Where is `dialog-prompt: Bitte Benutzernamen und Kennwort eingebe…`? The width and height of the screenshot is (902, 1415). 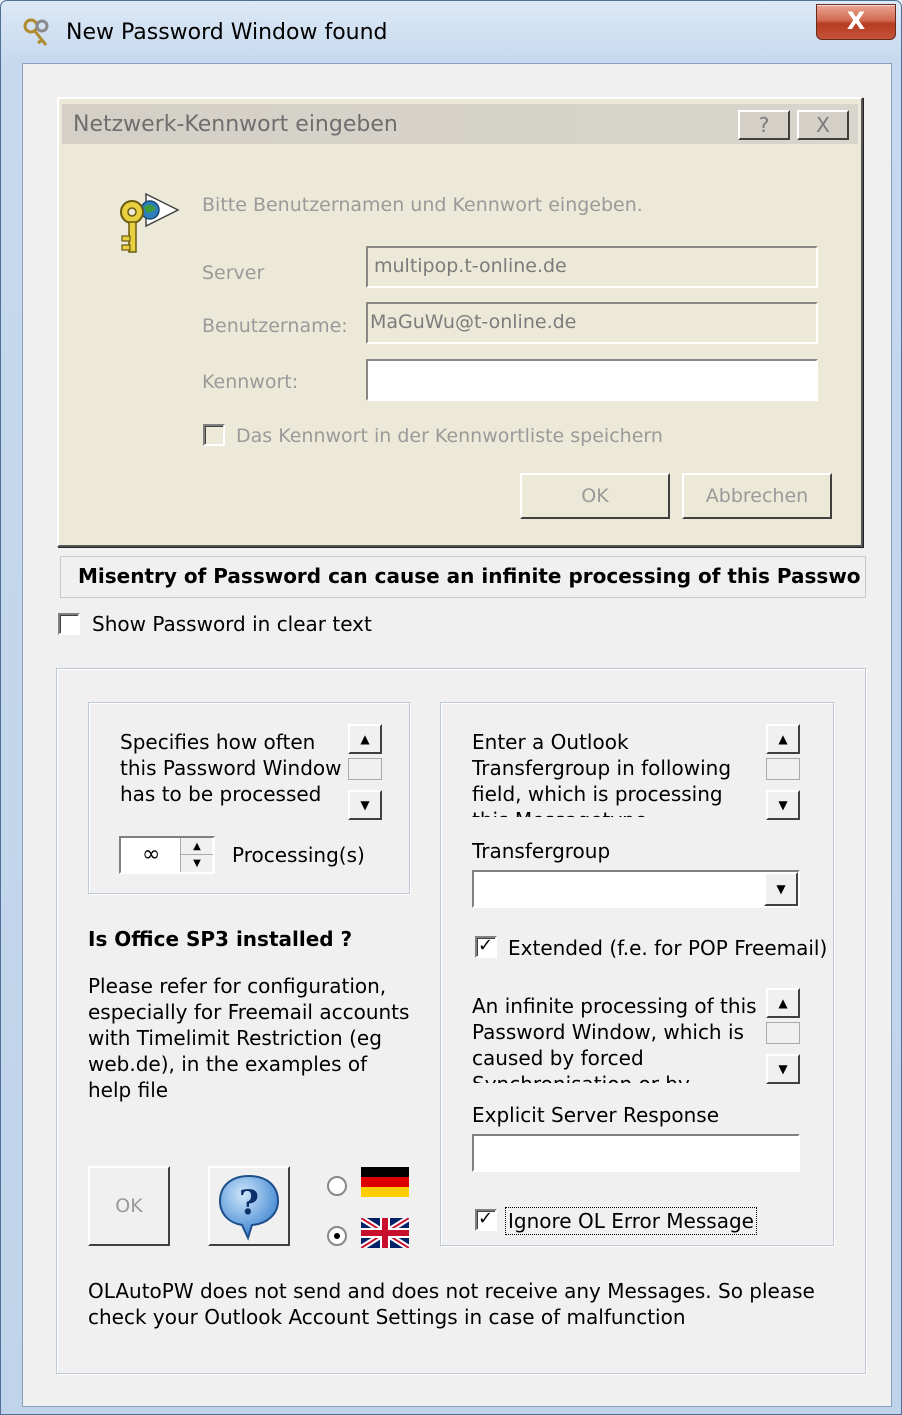 dialog-prompt: Bitte Benutzernamen und Kennwort eingebe… is located at coordinates (422, 205).